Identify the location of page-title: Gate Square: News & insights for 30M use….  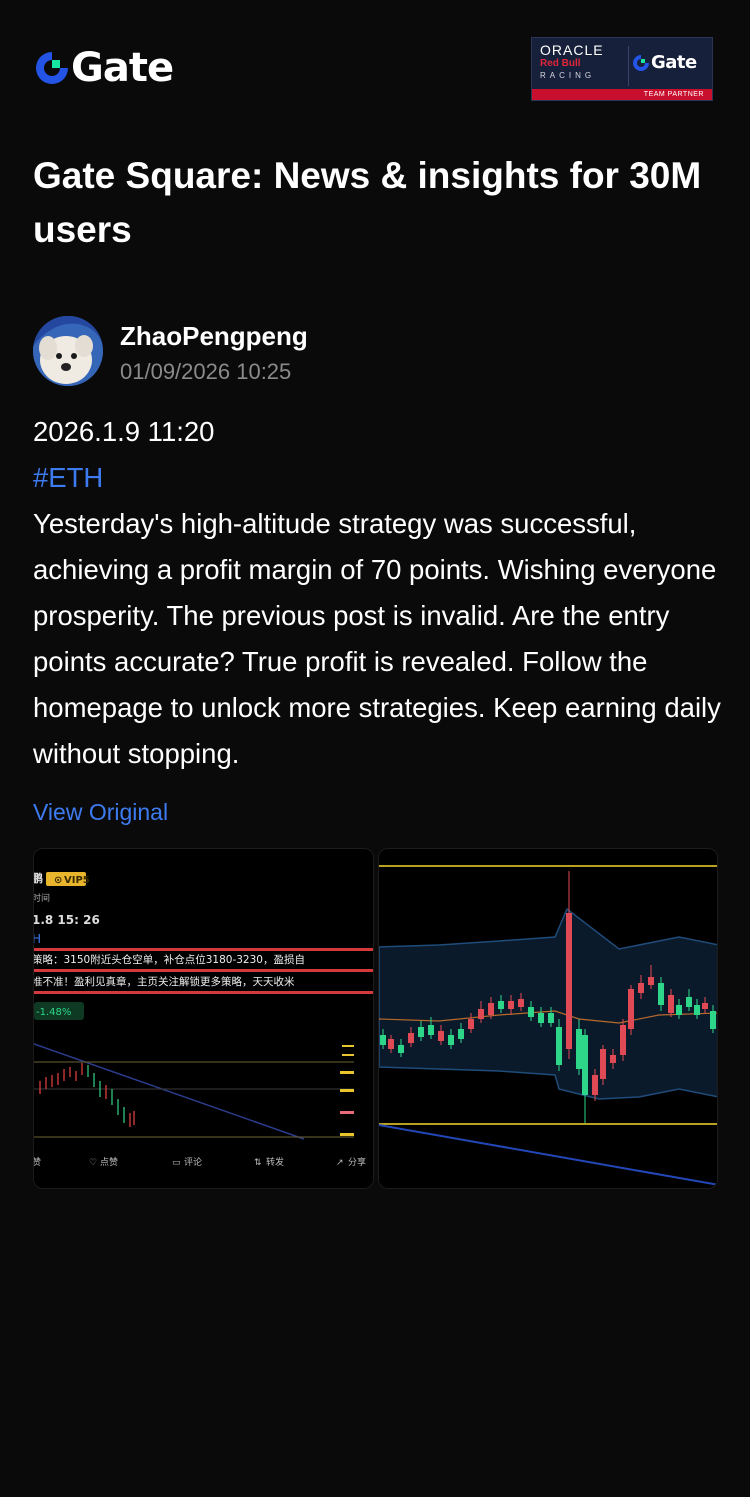
(367, 202).